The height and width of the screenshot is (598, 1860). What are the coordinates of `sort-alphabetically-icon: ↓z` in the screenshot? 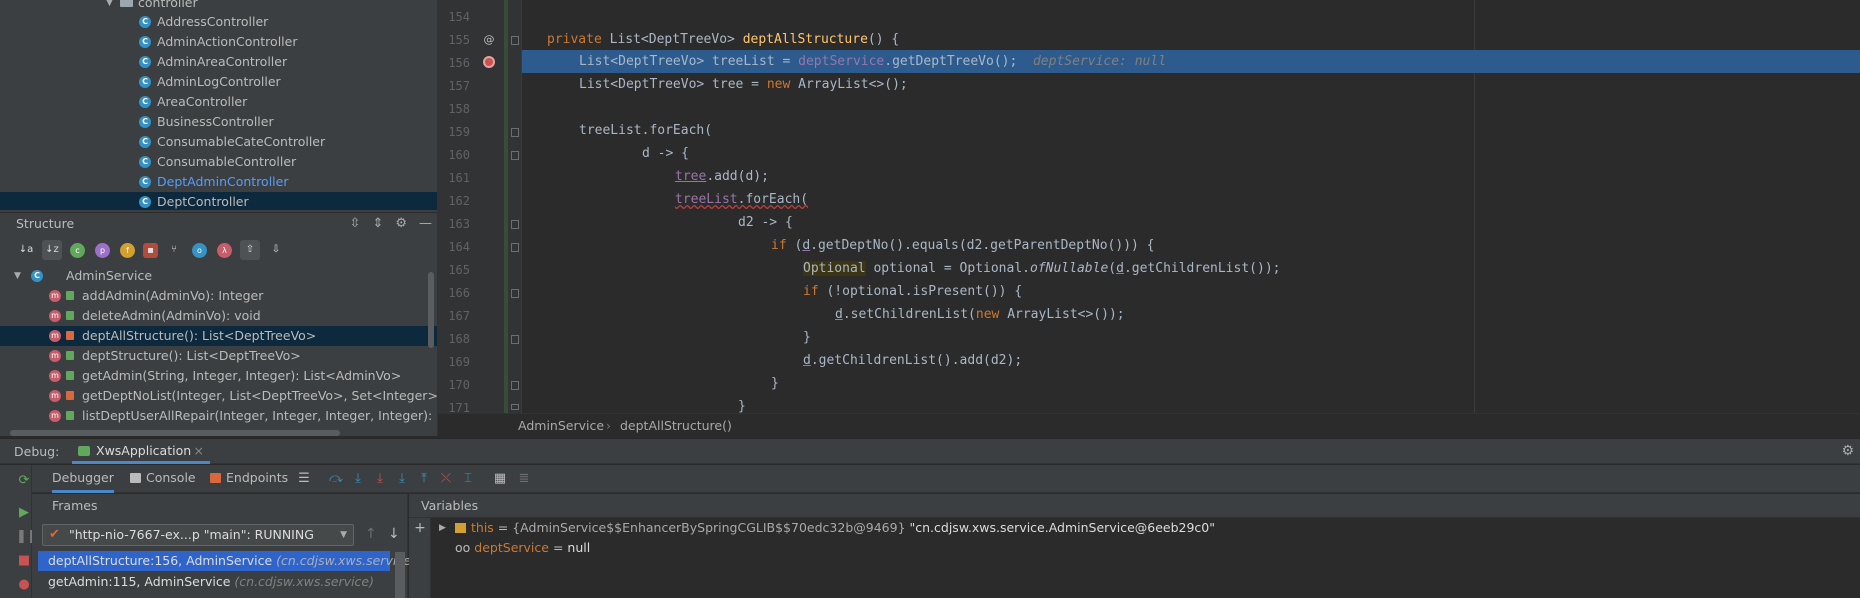 It's located at (52, 250).